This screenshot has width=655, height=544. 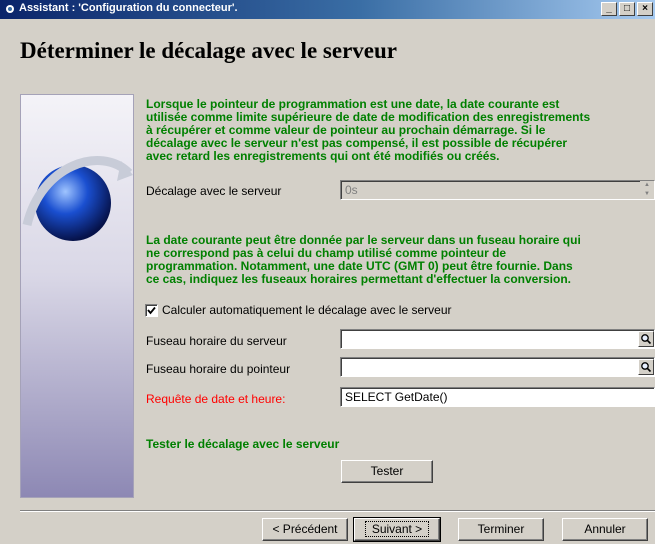 What do you see at coordinates (501, 529) in the screenshot?
I see `finish-button: Terminer` at bounding box center [501, 529].